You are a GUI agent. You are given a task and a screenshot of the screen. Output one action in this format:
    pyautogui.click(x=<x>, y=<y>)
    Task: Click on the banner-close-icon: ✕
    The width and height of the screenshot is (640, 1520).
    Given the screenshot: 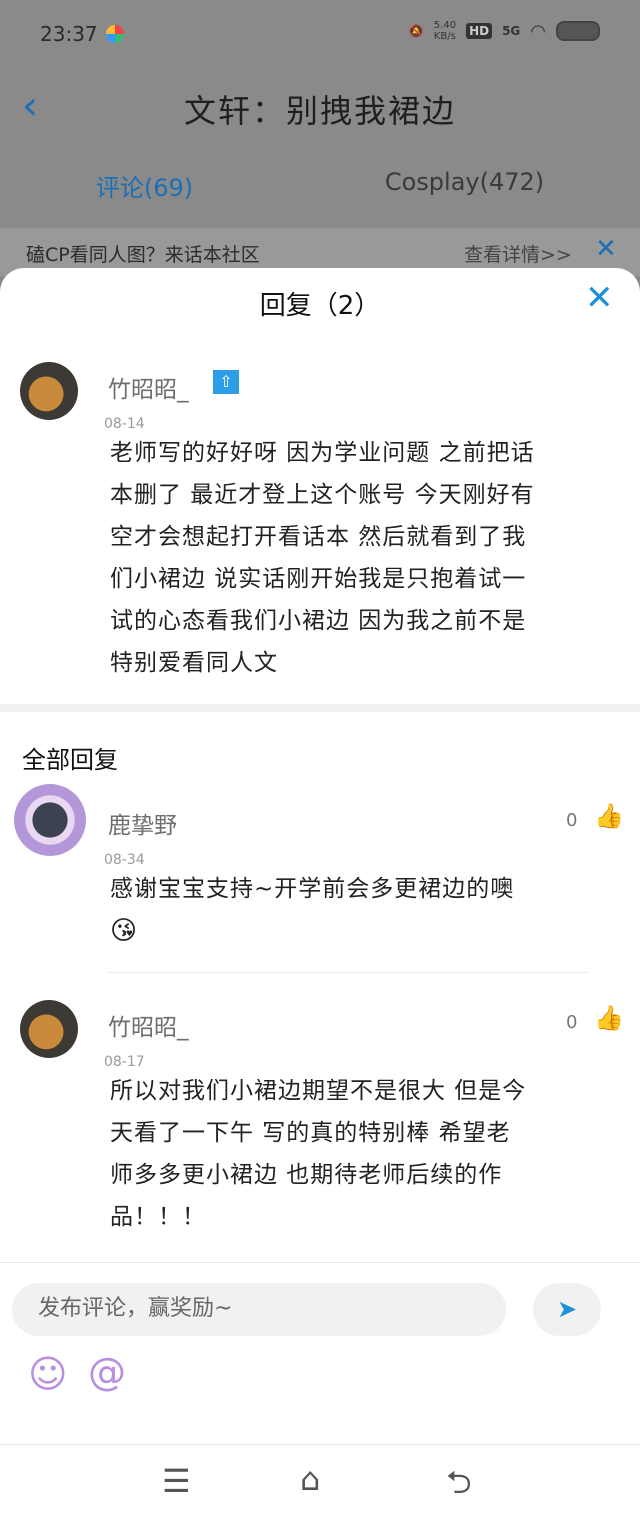 What is the action you would take?
    pyautogui.click(x=606, y=249)
    